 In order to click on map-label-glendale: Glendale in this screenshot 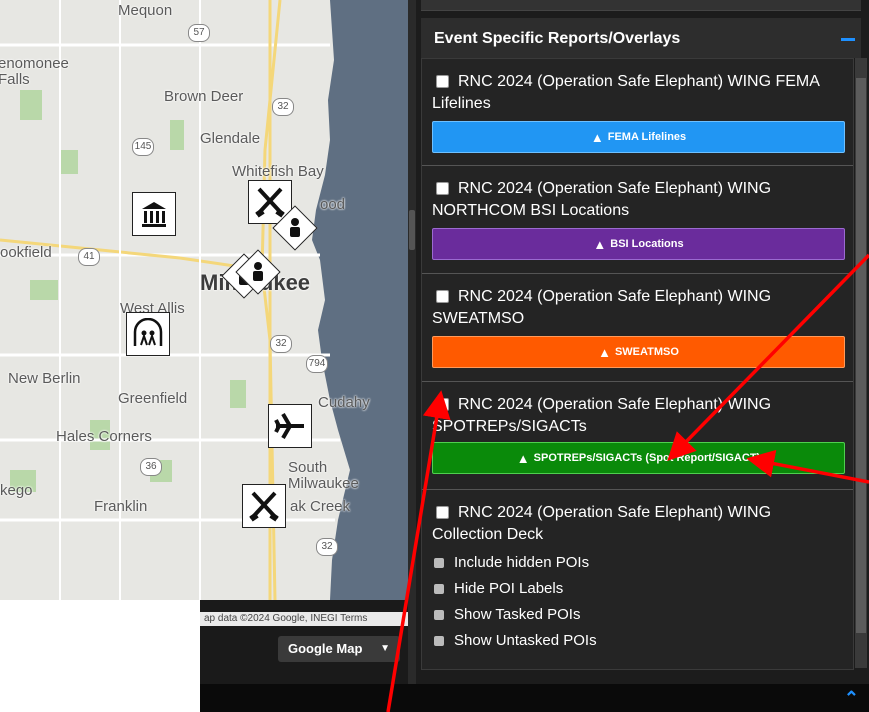, I will do `click(230, 138)`.